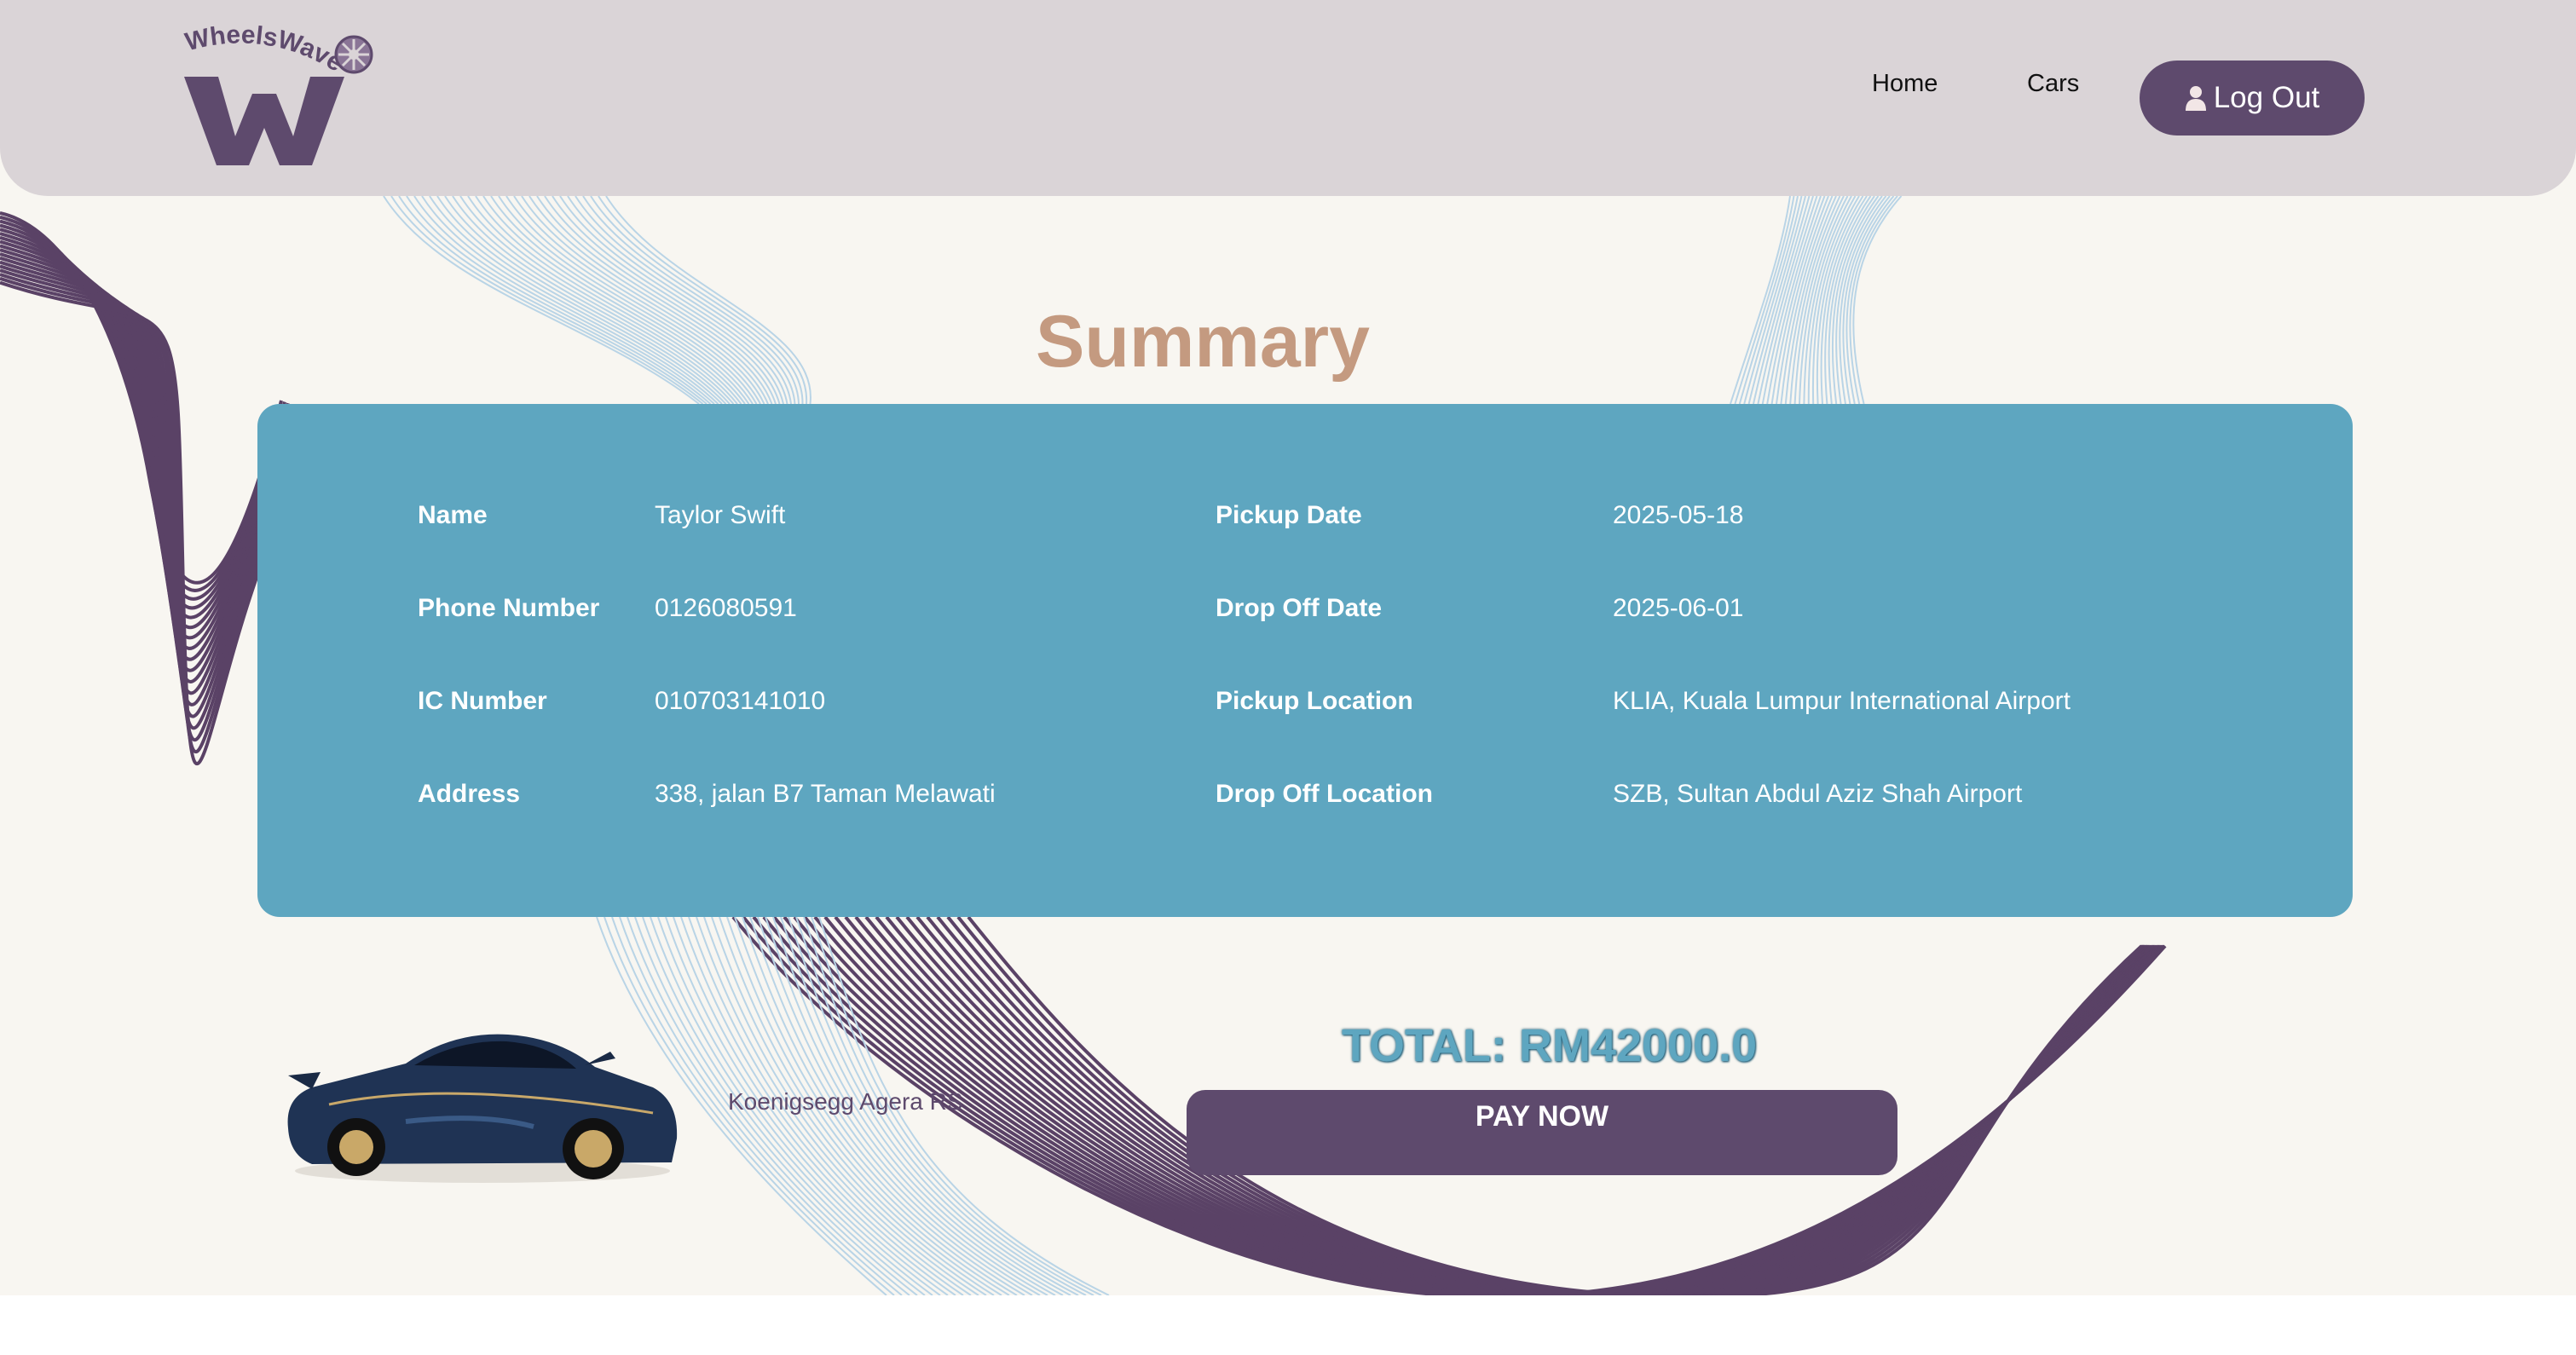 The width and height of the screenshot is (2576, 1355). What do you see at coordinates (482, 1109) in the screenshot?
I see `car-image` at bounding box center [482, 1109].